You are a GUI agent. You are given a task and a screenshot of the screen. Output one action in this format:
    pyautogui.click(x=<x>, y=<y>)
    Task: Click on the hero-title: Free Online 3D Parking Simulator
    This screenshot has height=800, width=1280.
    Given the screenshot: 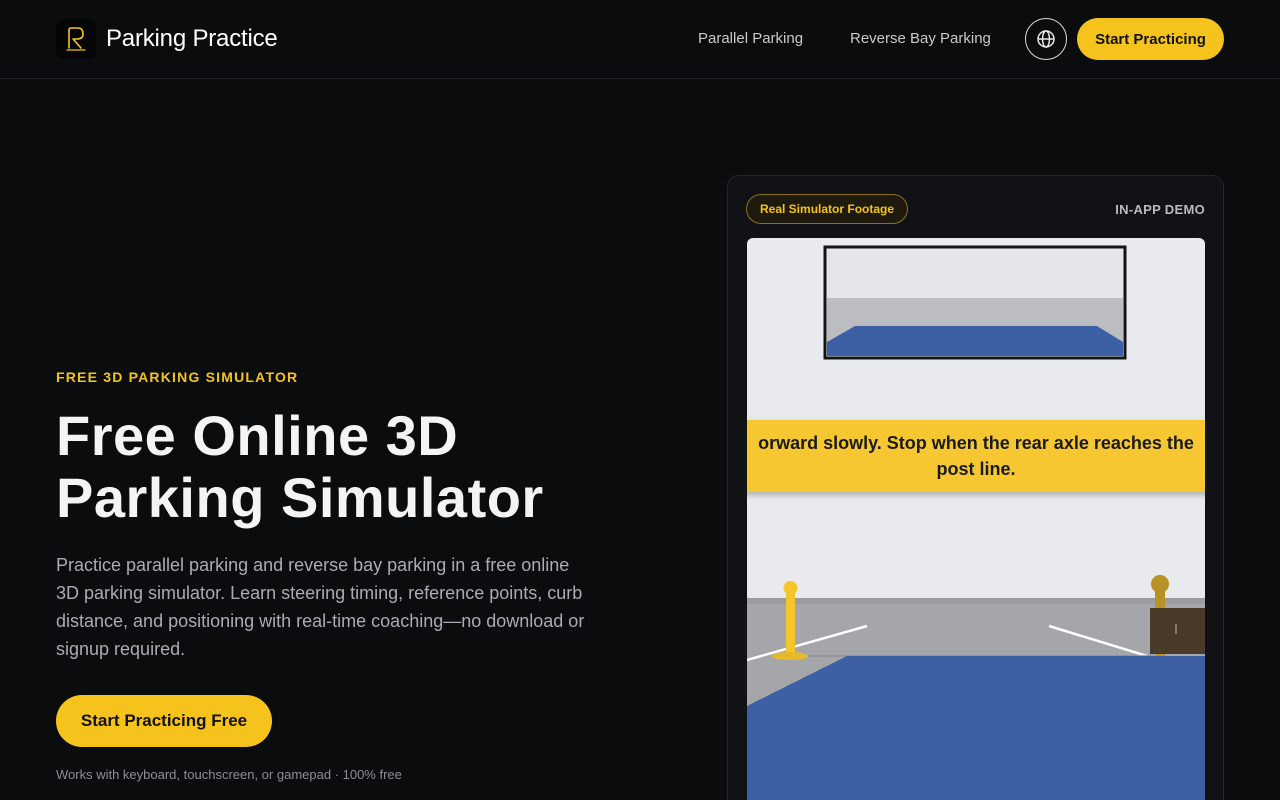 What is the action you would take?
    pyautogui.click(x=366, y=467)
    